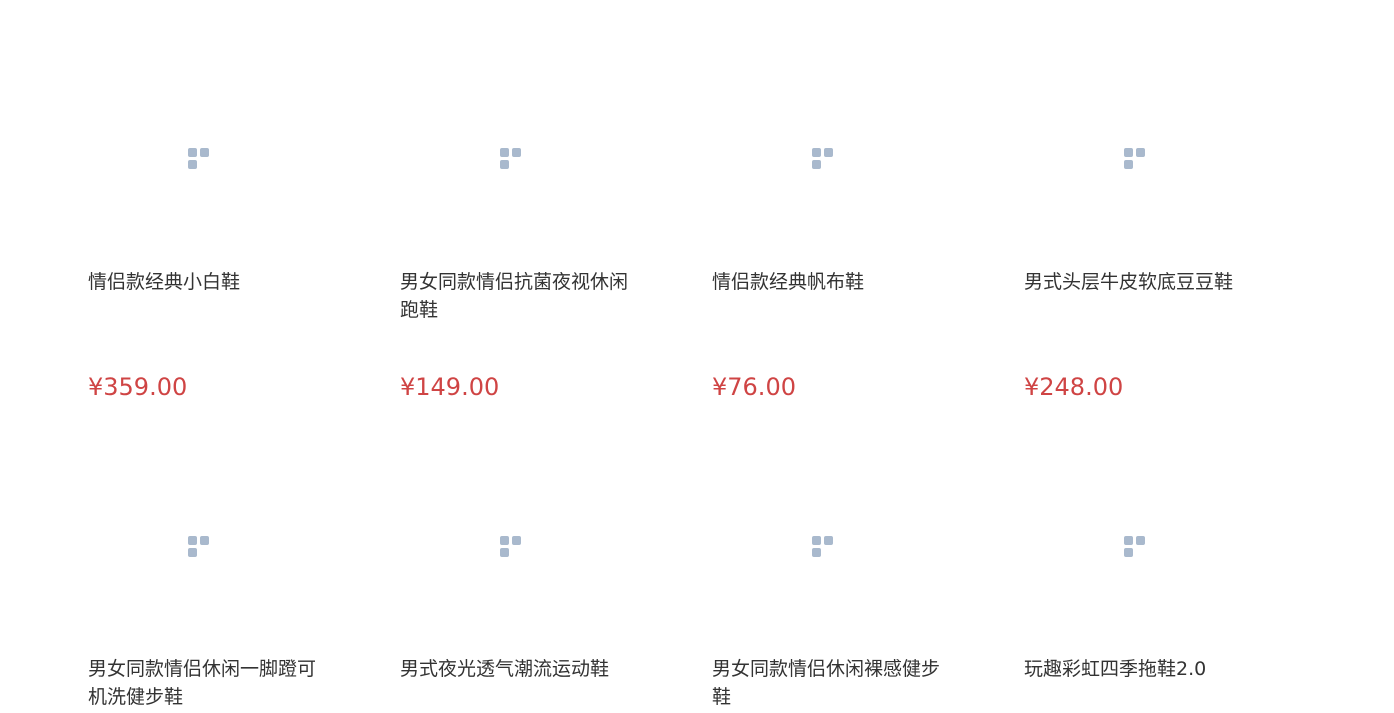  What do you see at coordinates (202, 683) in the screenshot?
I see `product-name: 男女同款情侣休闲一脚蹬可机洗健步鞋` at bounding box center [202, 683].